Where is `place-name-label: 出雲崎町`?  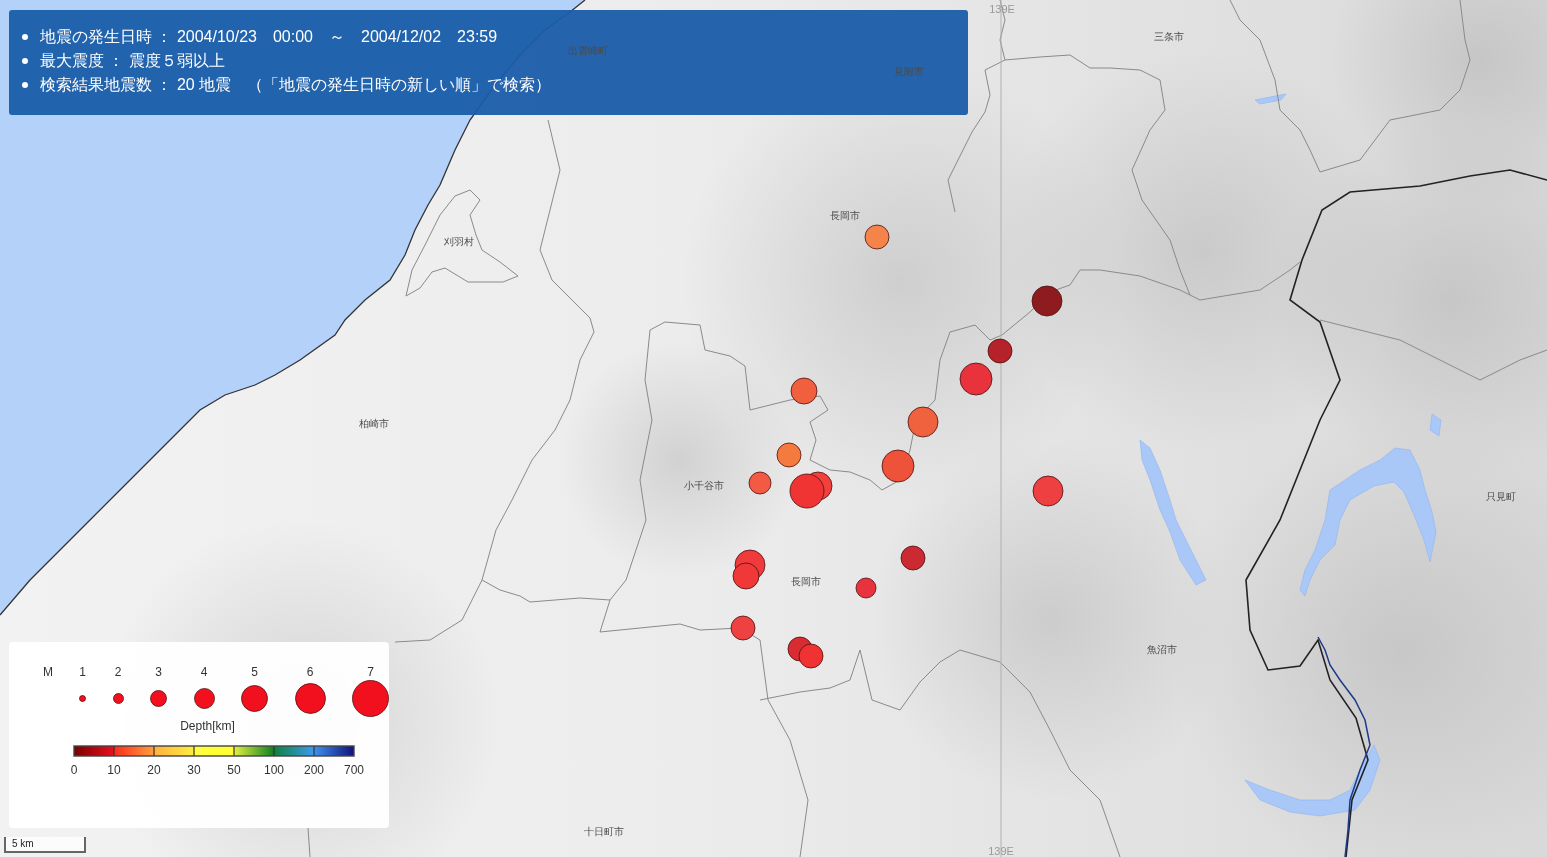 place-name-label: 出雲崎町 is located at coordinates (588, 51).